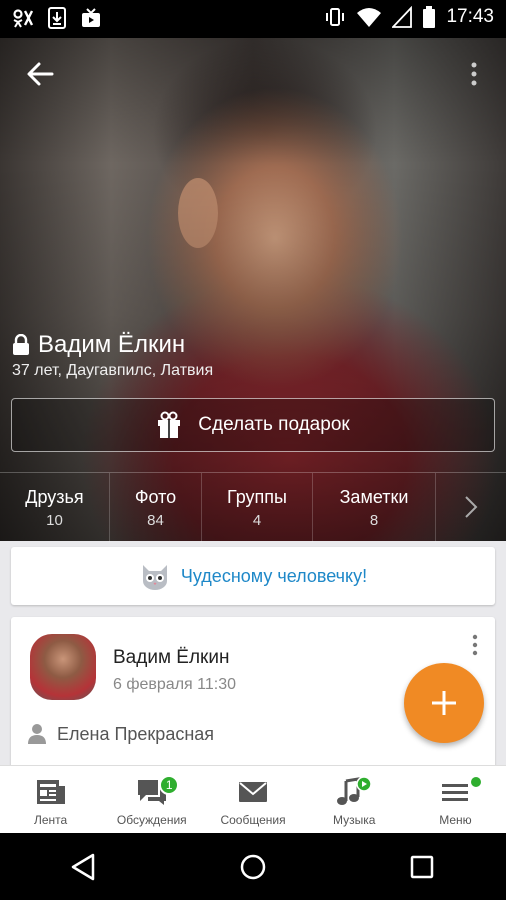 The height and width of the screenshot is (900, 506). I want to click on more-options-button, so click(474, 75).